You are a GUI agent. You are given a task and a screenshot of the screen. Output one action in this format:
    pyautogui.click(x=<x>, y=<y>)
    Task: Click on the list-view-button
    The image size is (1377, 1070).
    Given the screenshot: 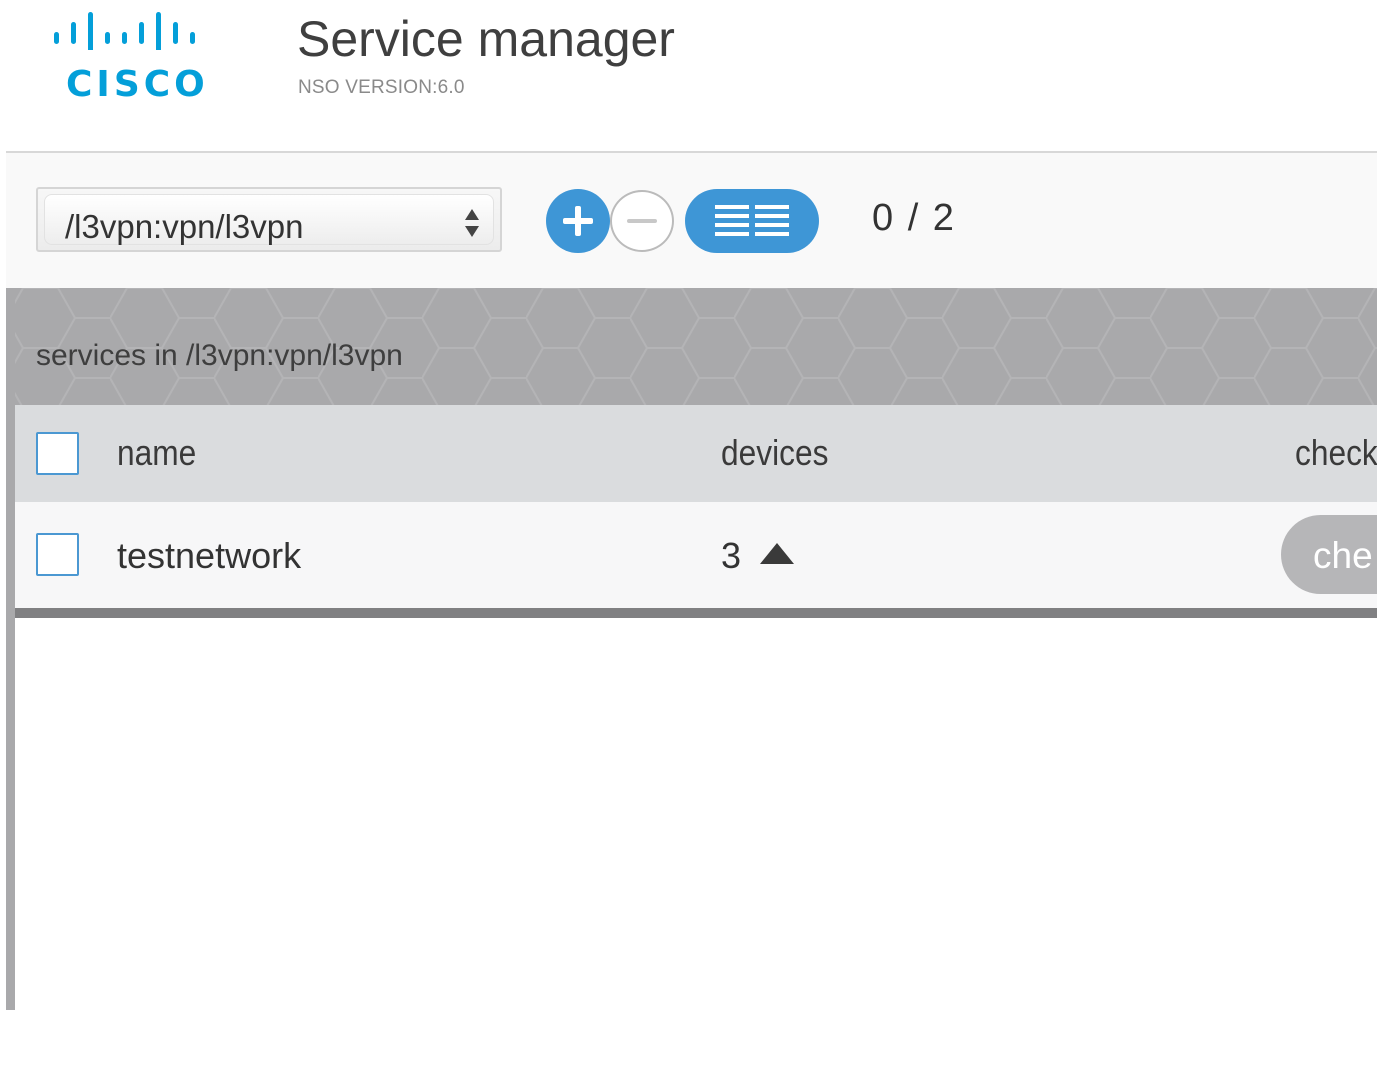 What is the action you would take?
    pyautogui.click(x=752, y=221)
    